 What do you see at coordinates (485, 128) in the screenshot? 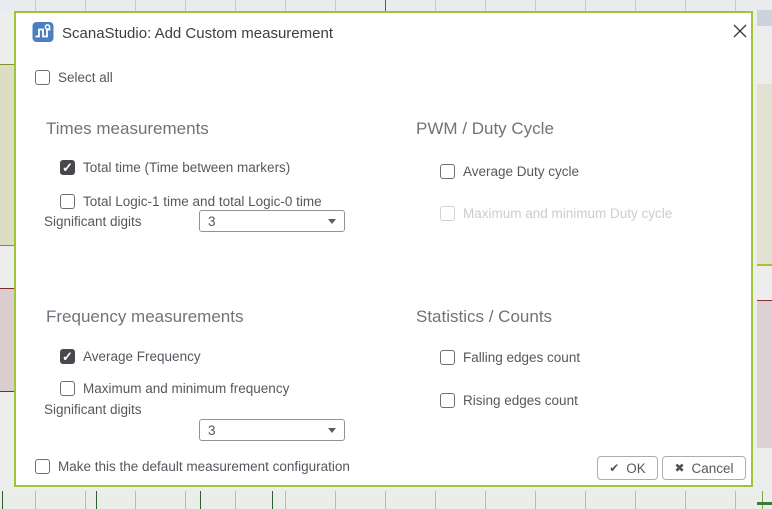
I see `section-title-pwm: PWM / Duty Cycle` at bounding box center [485, 128].